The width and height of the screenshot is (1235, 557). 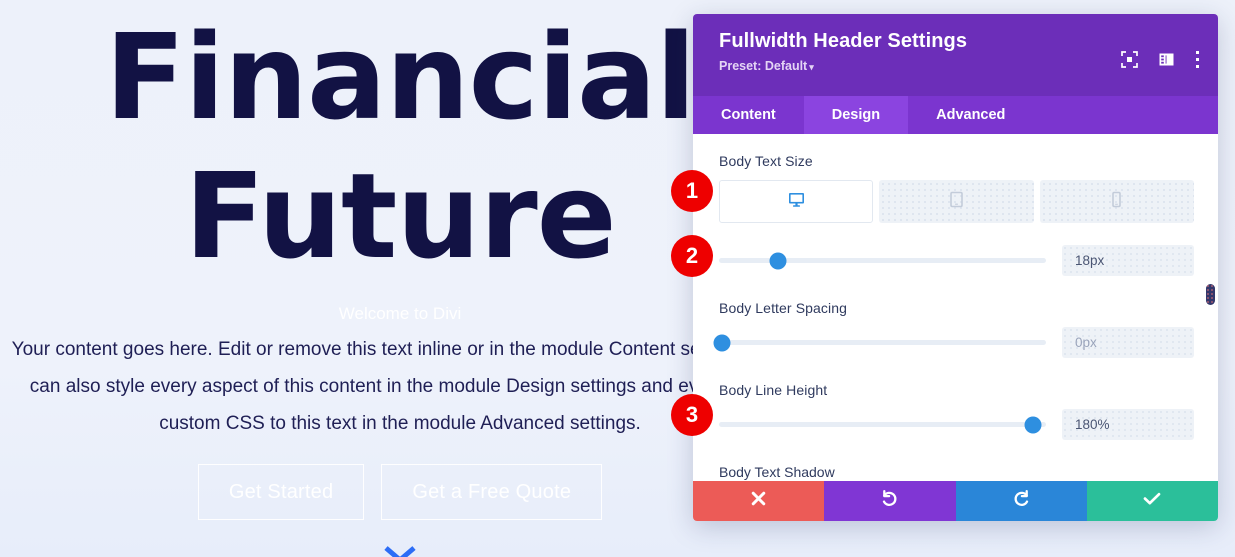 What do you see at coordinates (766, 161) in the screenshot?
I see `body-text-size-label: Body Text Size` at bounding box center [766, 161].